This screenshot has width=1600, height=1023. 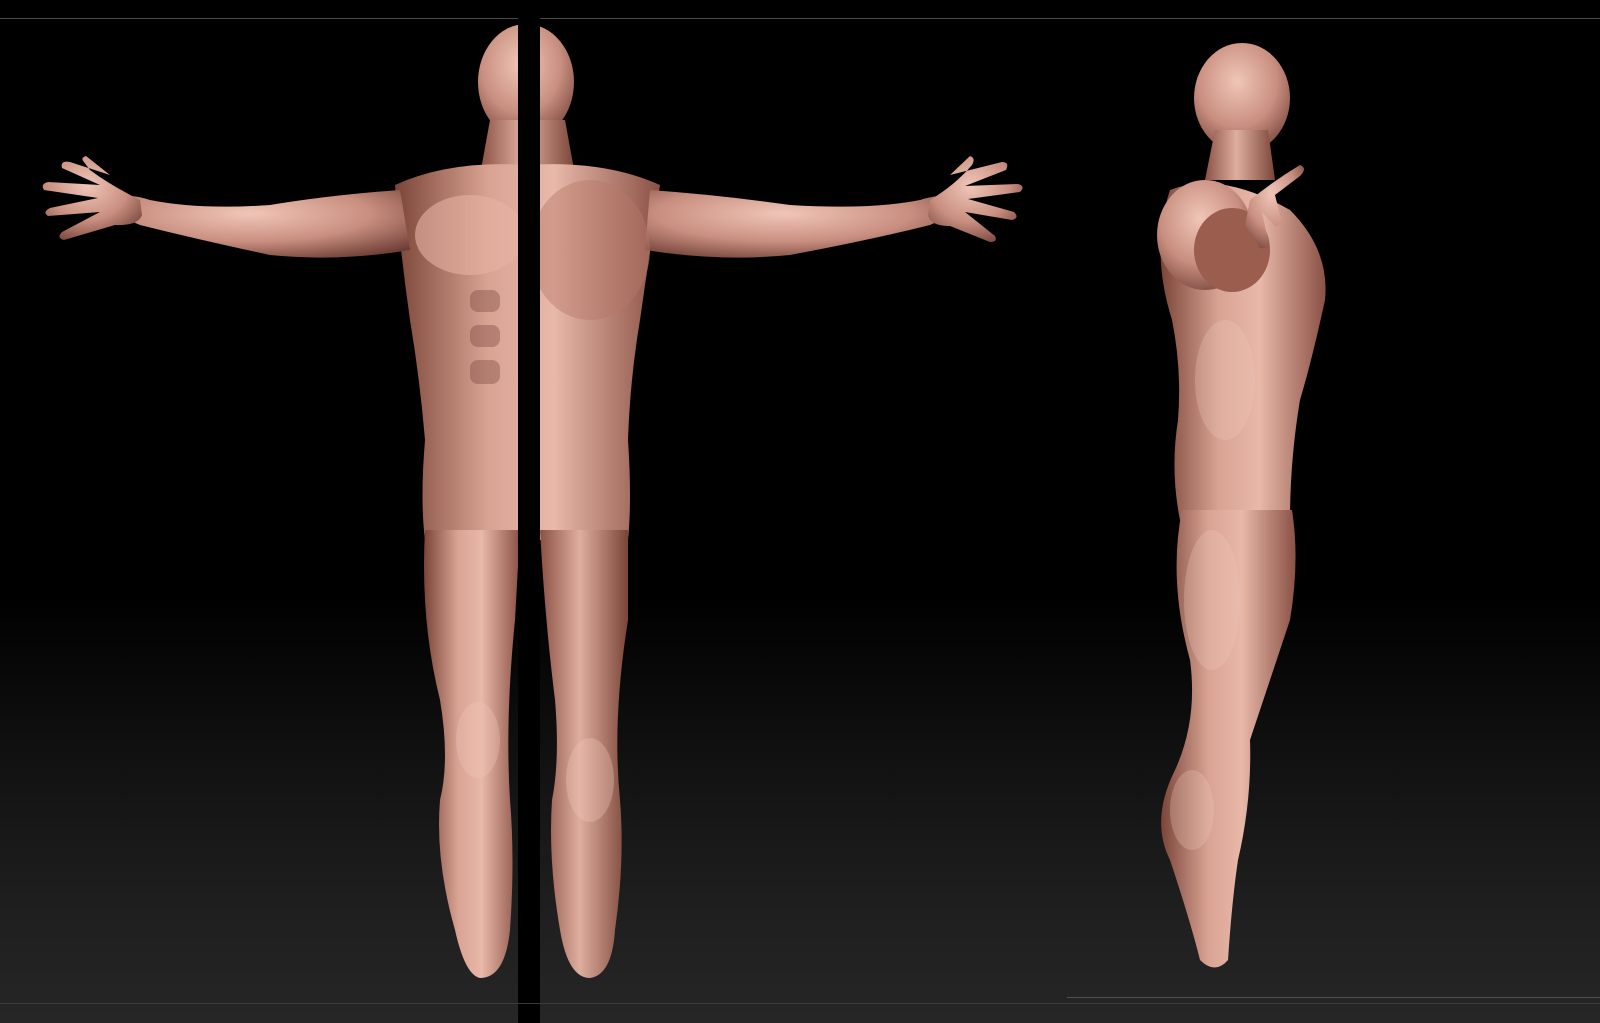 I want to click on top-rule, so click(x=800, y=18).